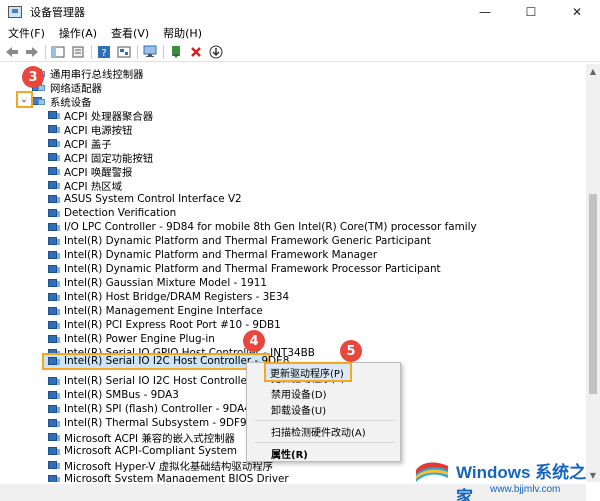 The image size is (600, 501). I want to click on tree-item: Intel(R) SMBus - 9DA3, so click(113, 395).